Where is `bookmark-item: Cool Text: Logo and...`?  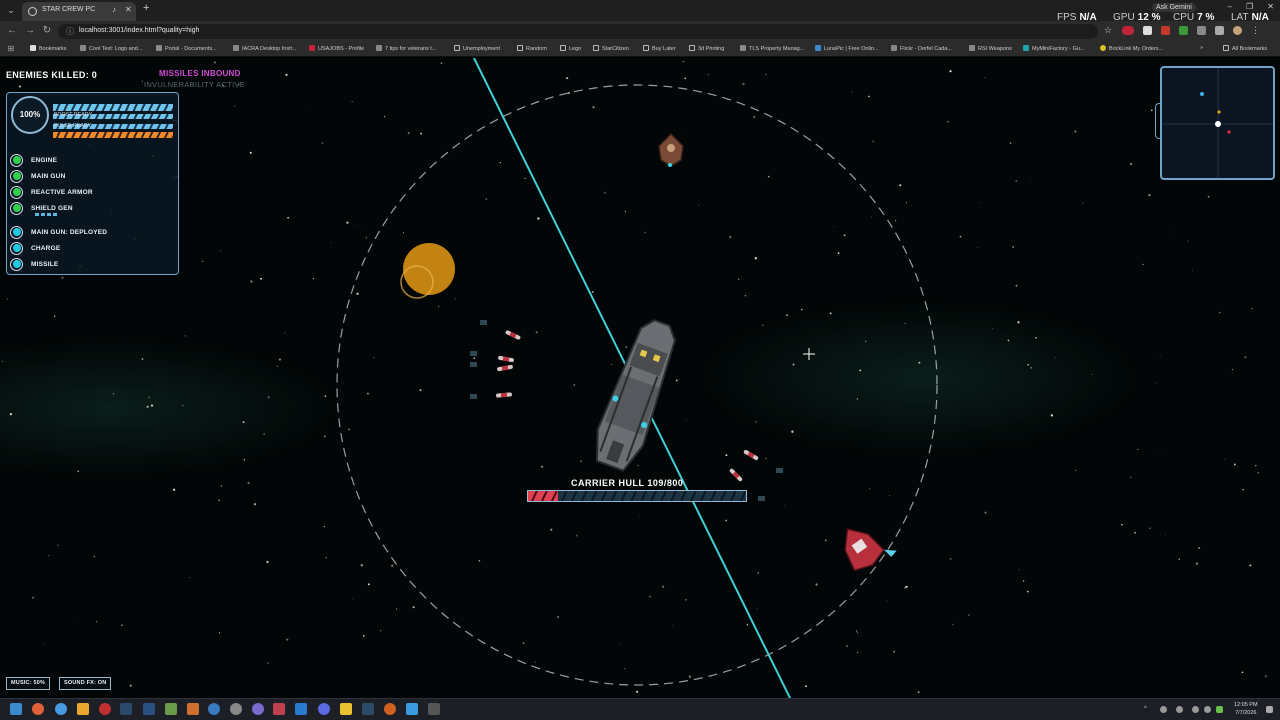 bookmark-item: Cool Text: Logo and... is located at coordinates (111, 48).